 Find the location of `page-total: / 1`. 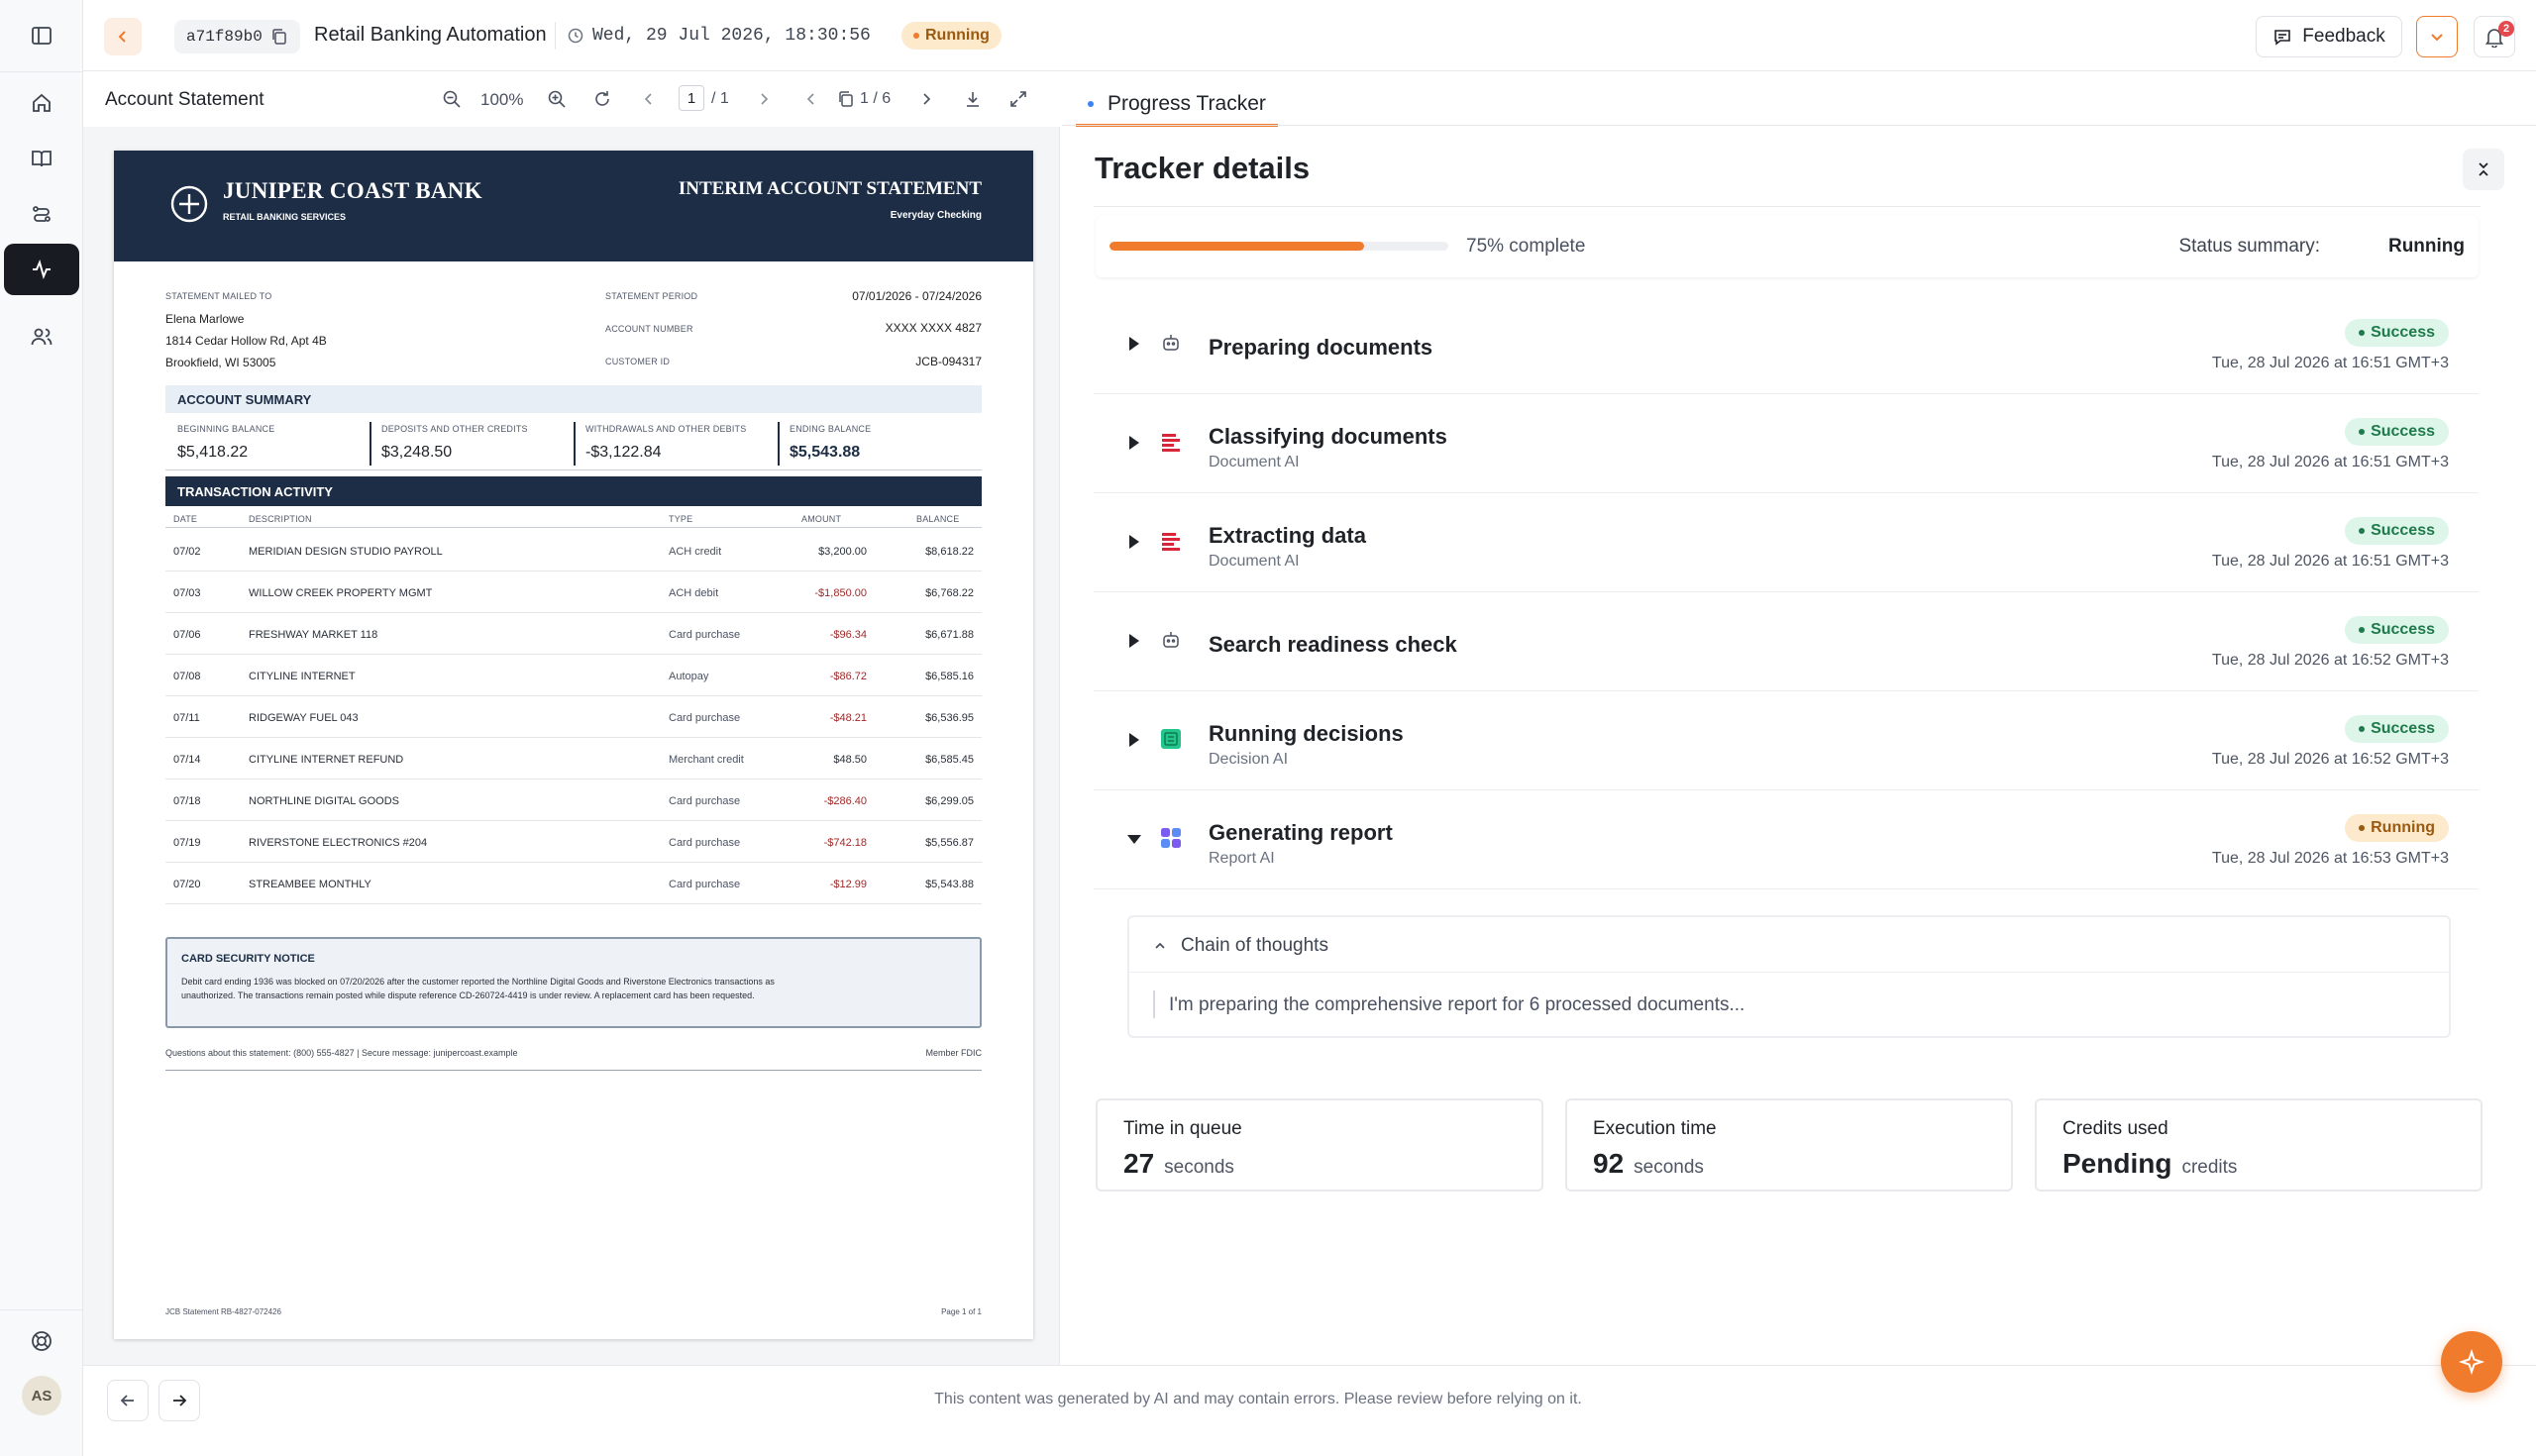

page-total: / 1 is located at coordinates (720, 98).